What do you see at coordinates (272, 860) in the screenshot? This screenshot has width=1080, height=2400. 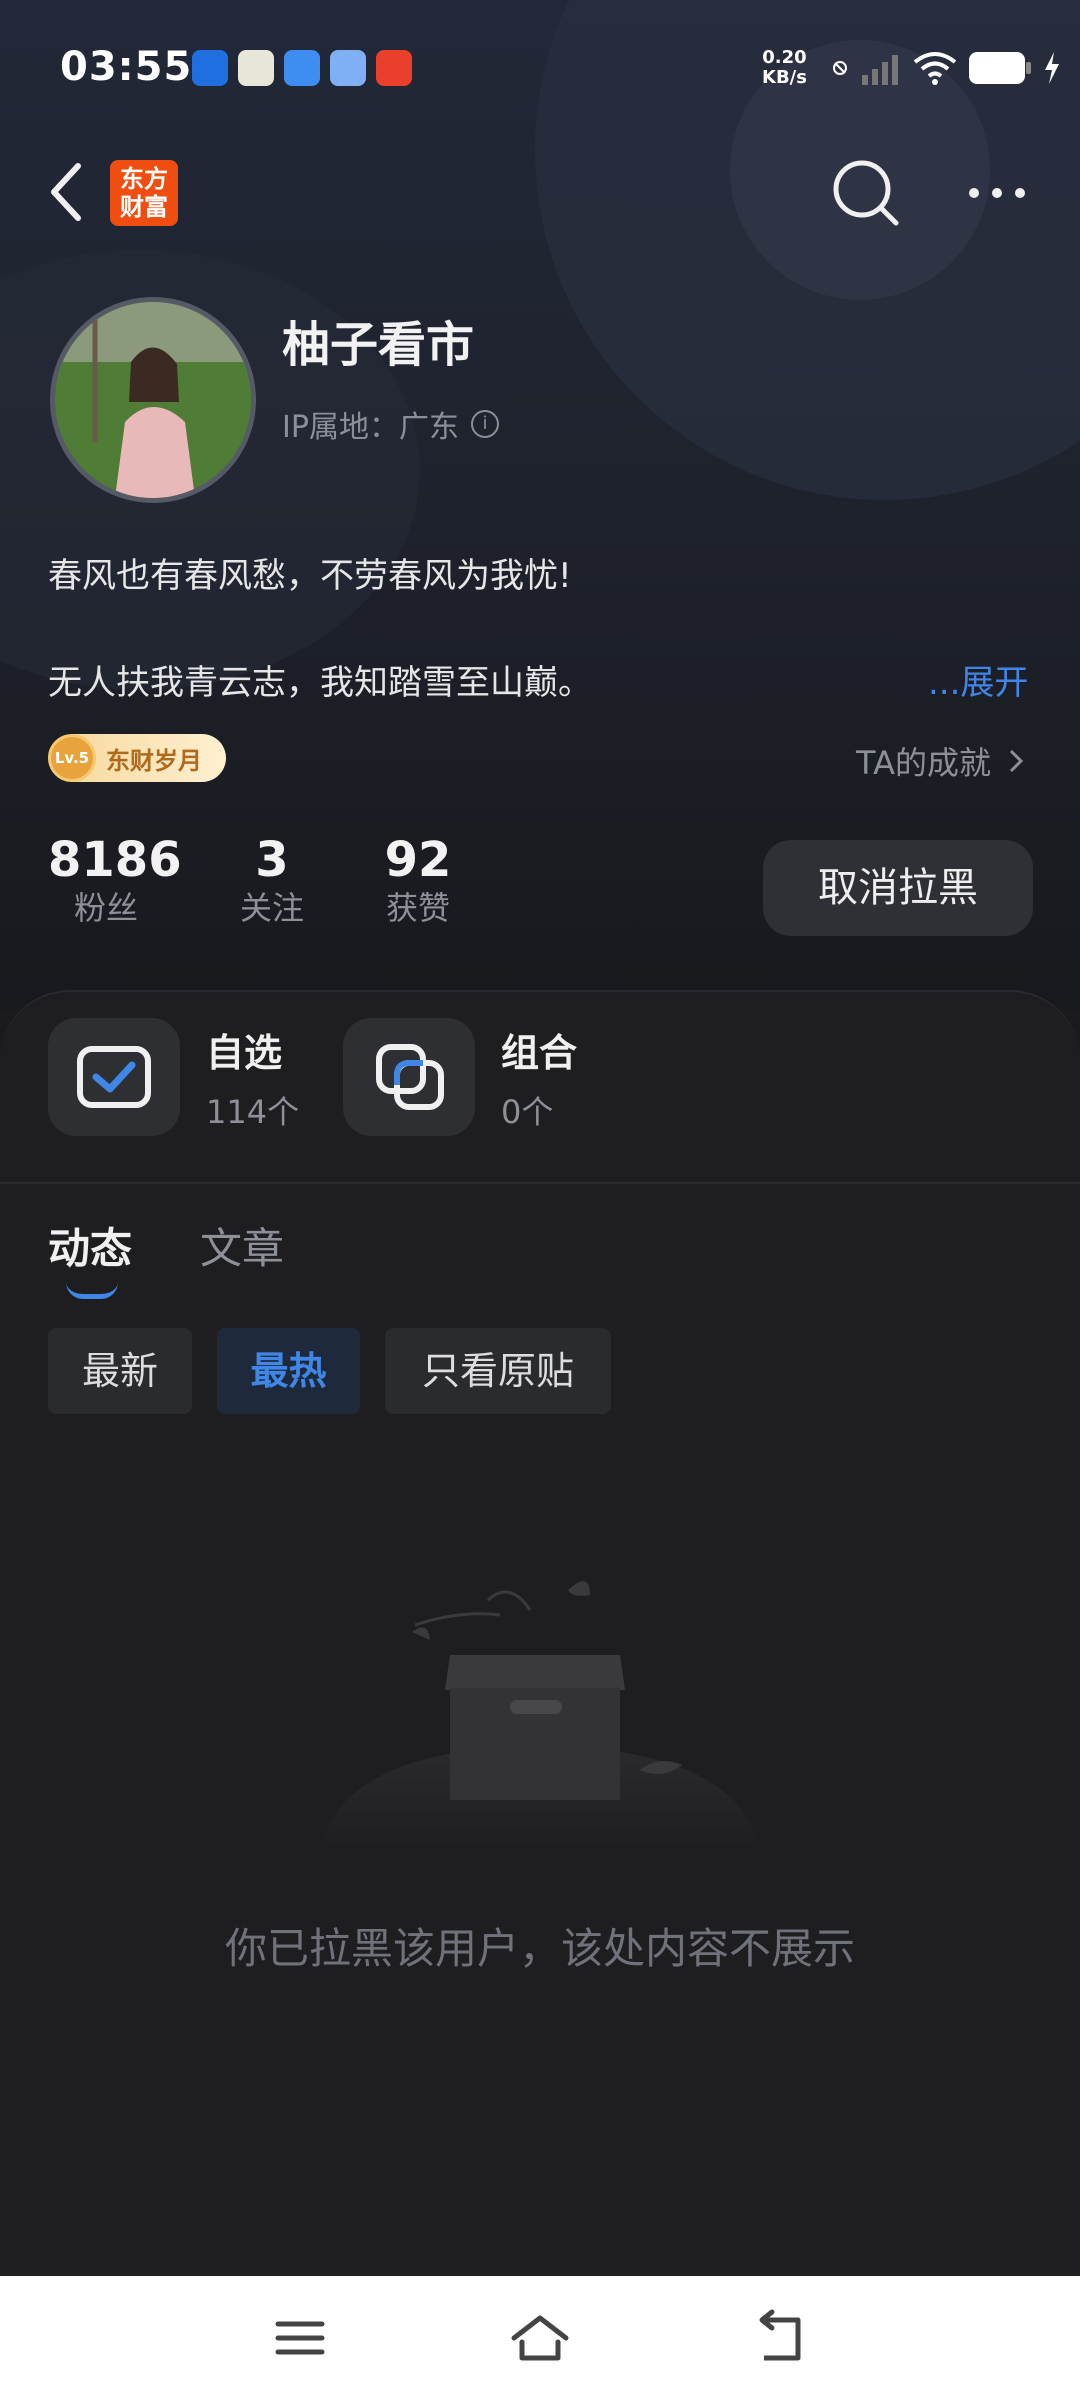 I see `following-count: 3` at bounding box center [272, 860].